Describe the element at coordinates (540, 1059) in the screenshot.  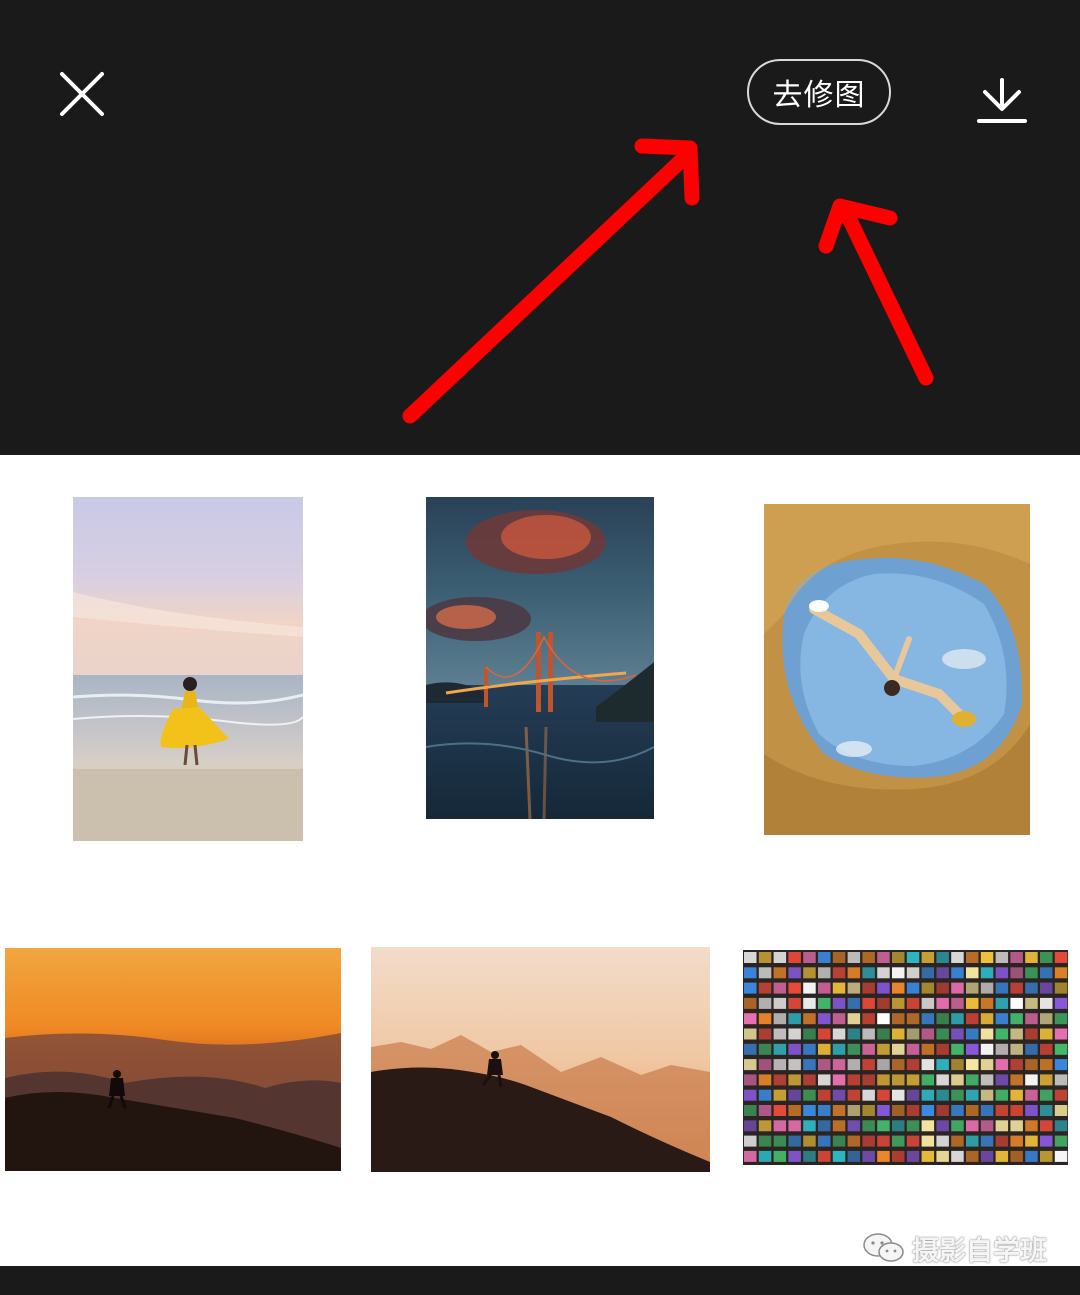
I see `mountain-silhouette-photo` at that location.